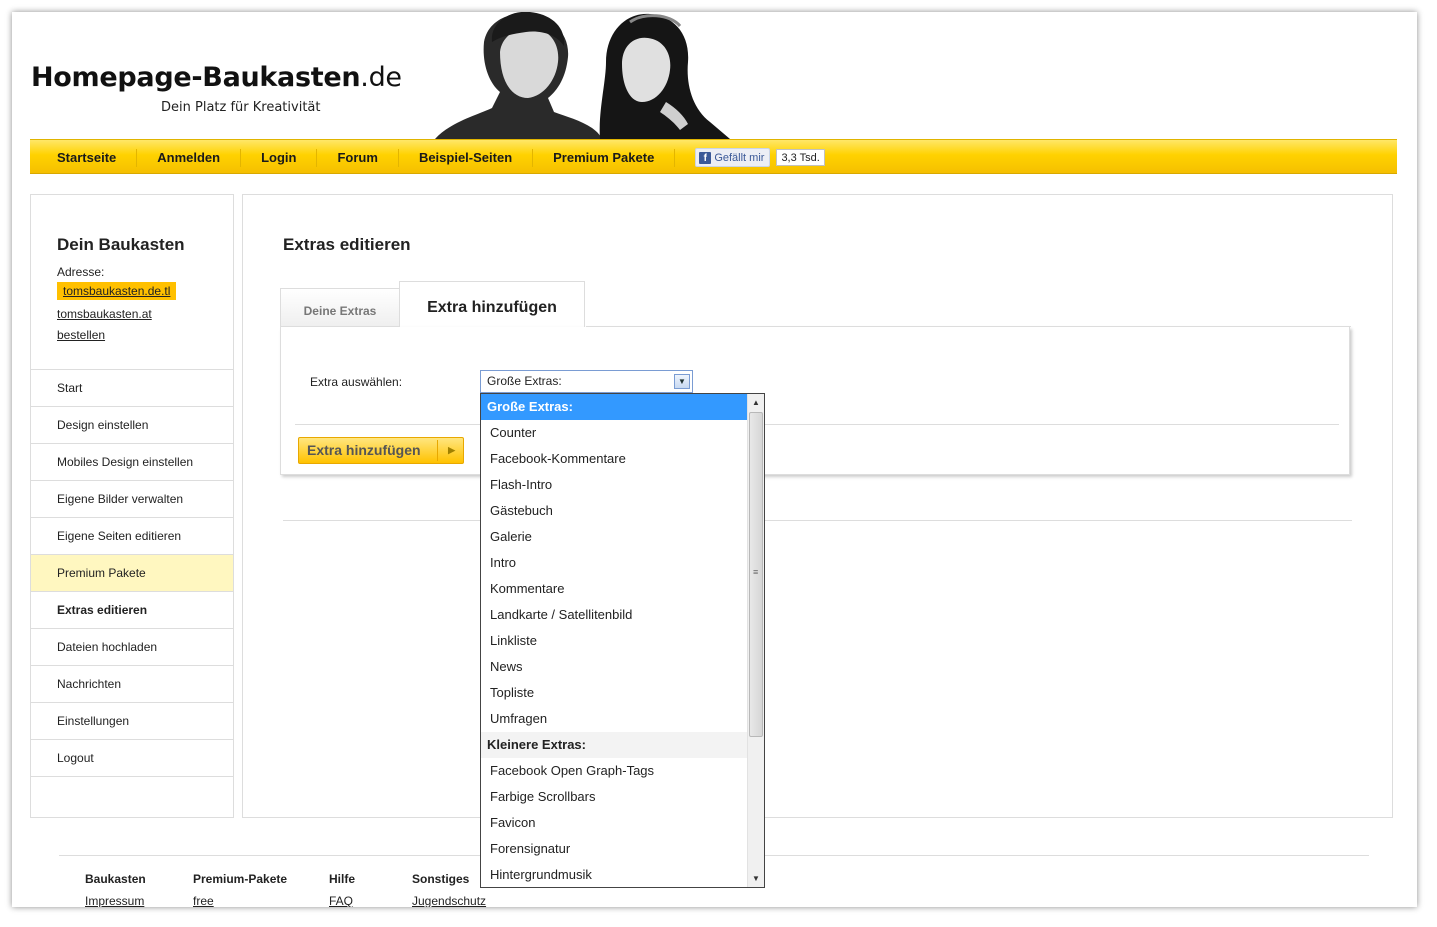  I want to click on dropdown-option: Facebook-Kommentare, so click(614, 459).